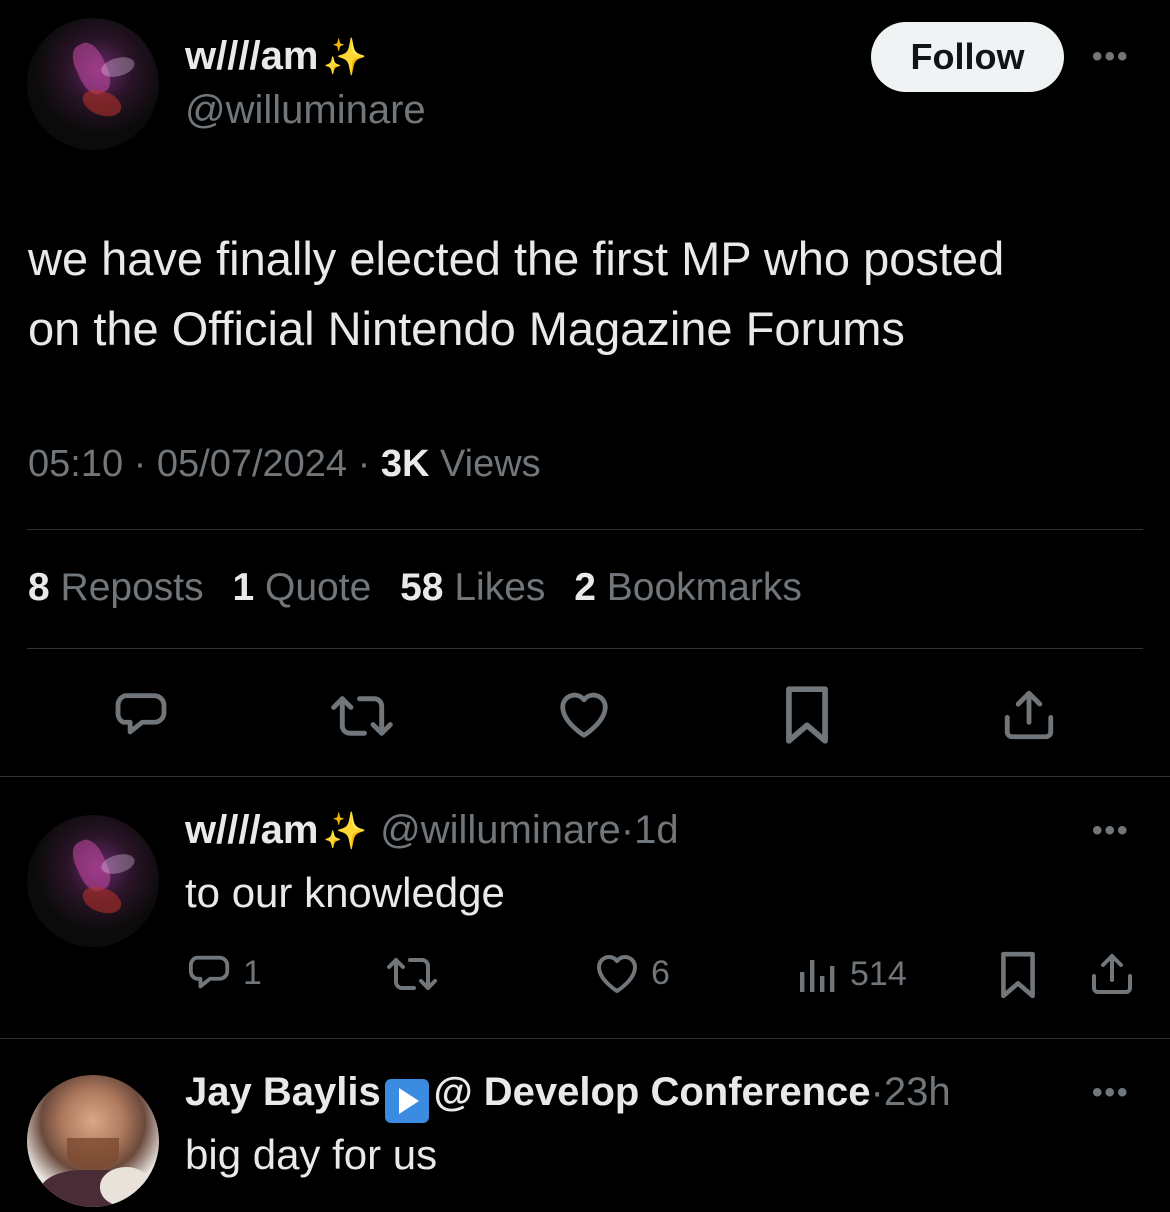  Describe the element at coordinates (660, 972) in the screenshot. I see `like-count: 6` at that location.